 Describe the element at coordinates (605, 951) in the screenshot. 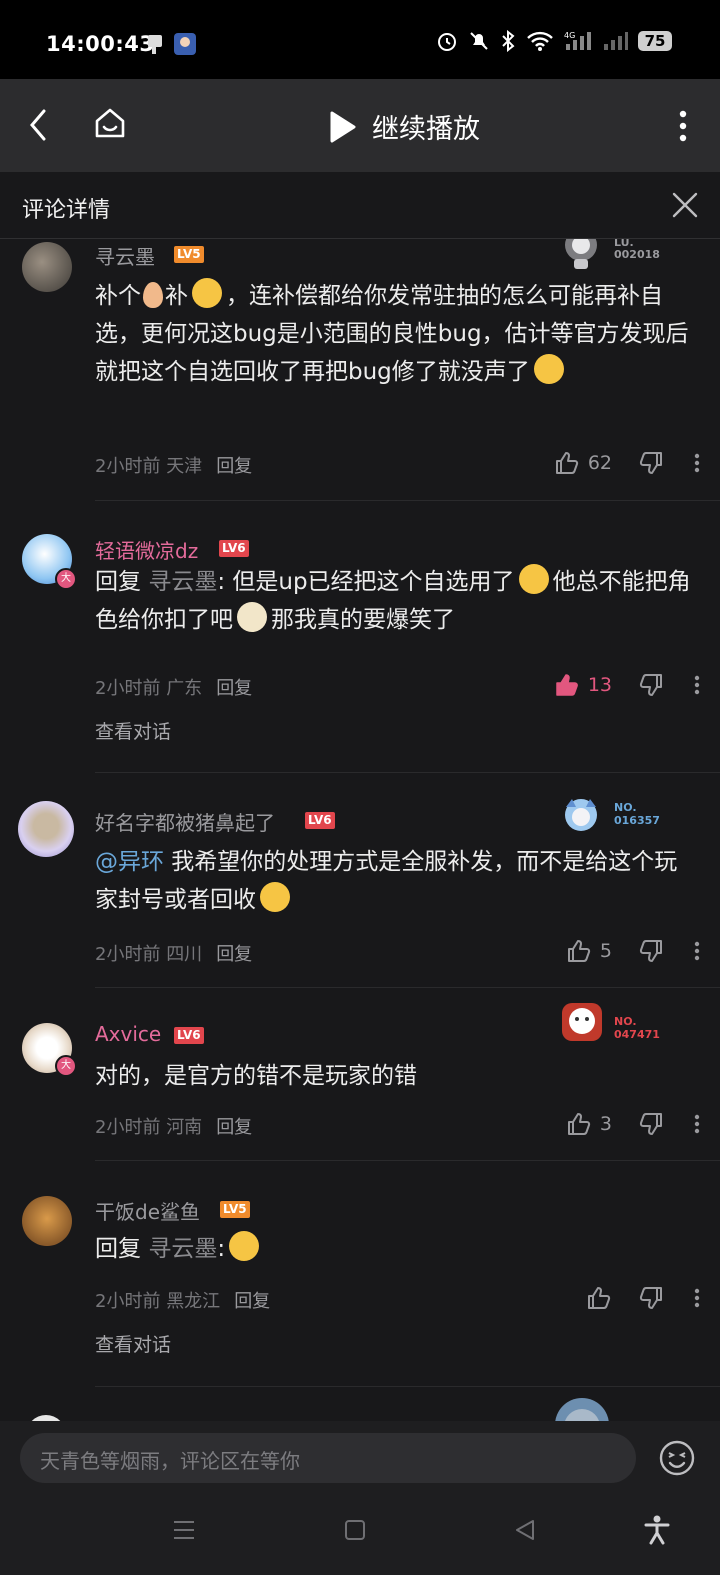

I see `like-count: 5` at that location.